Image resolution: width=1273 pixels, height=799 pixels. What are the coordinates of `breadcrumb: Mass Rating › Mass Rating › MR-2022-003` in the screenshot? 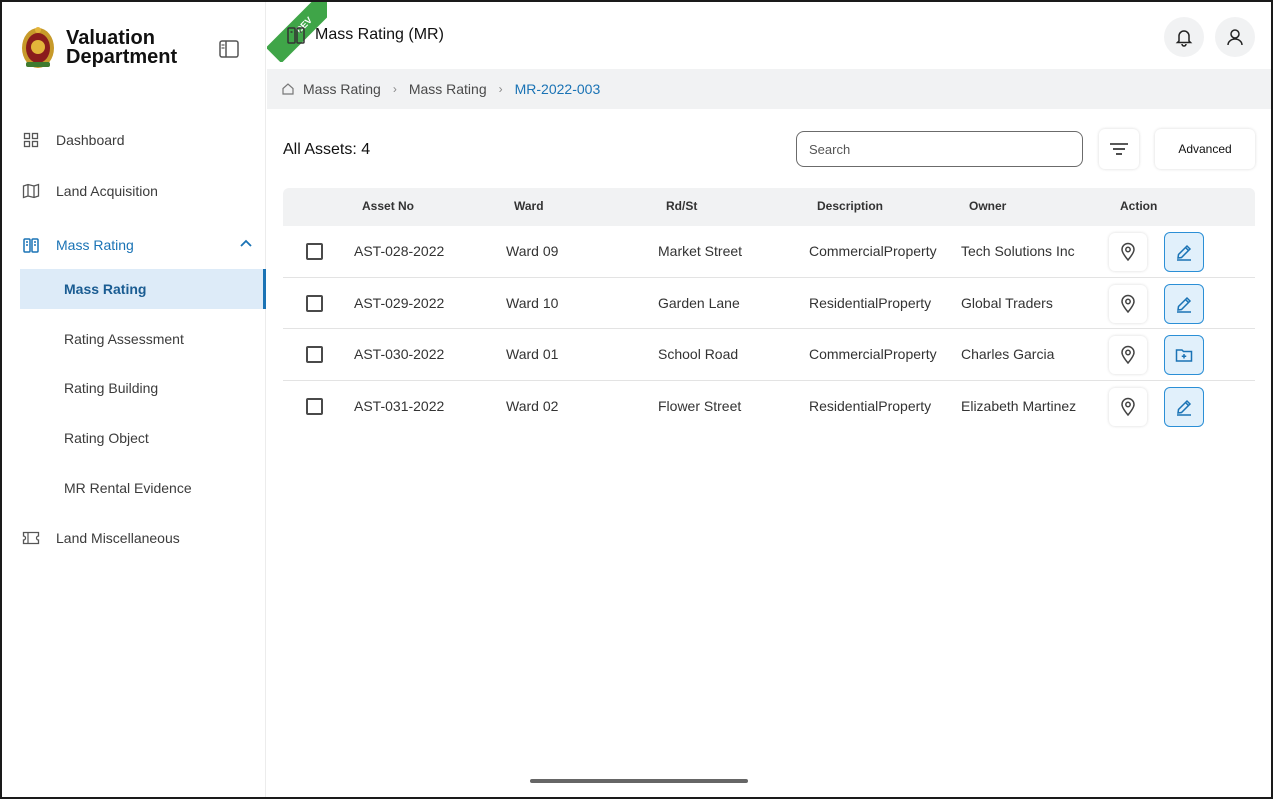 It's located at (769, 89).